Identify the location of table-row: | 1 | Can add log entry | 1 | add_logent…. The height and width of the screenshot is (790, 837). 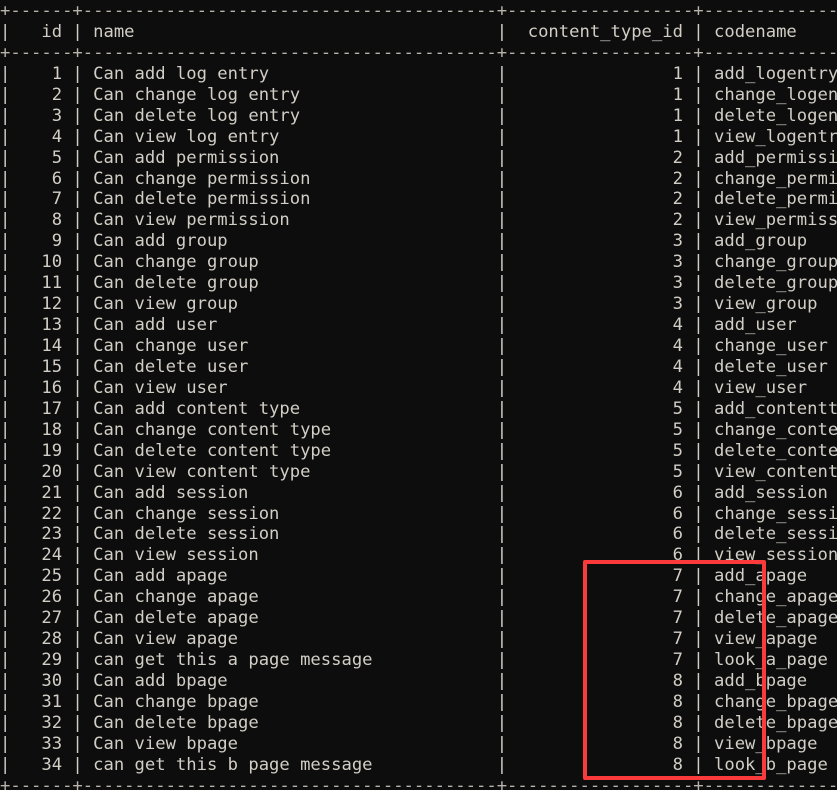
(418, 73).